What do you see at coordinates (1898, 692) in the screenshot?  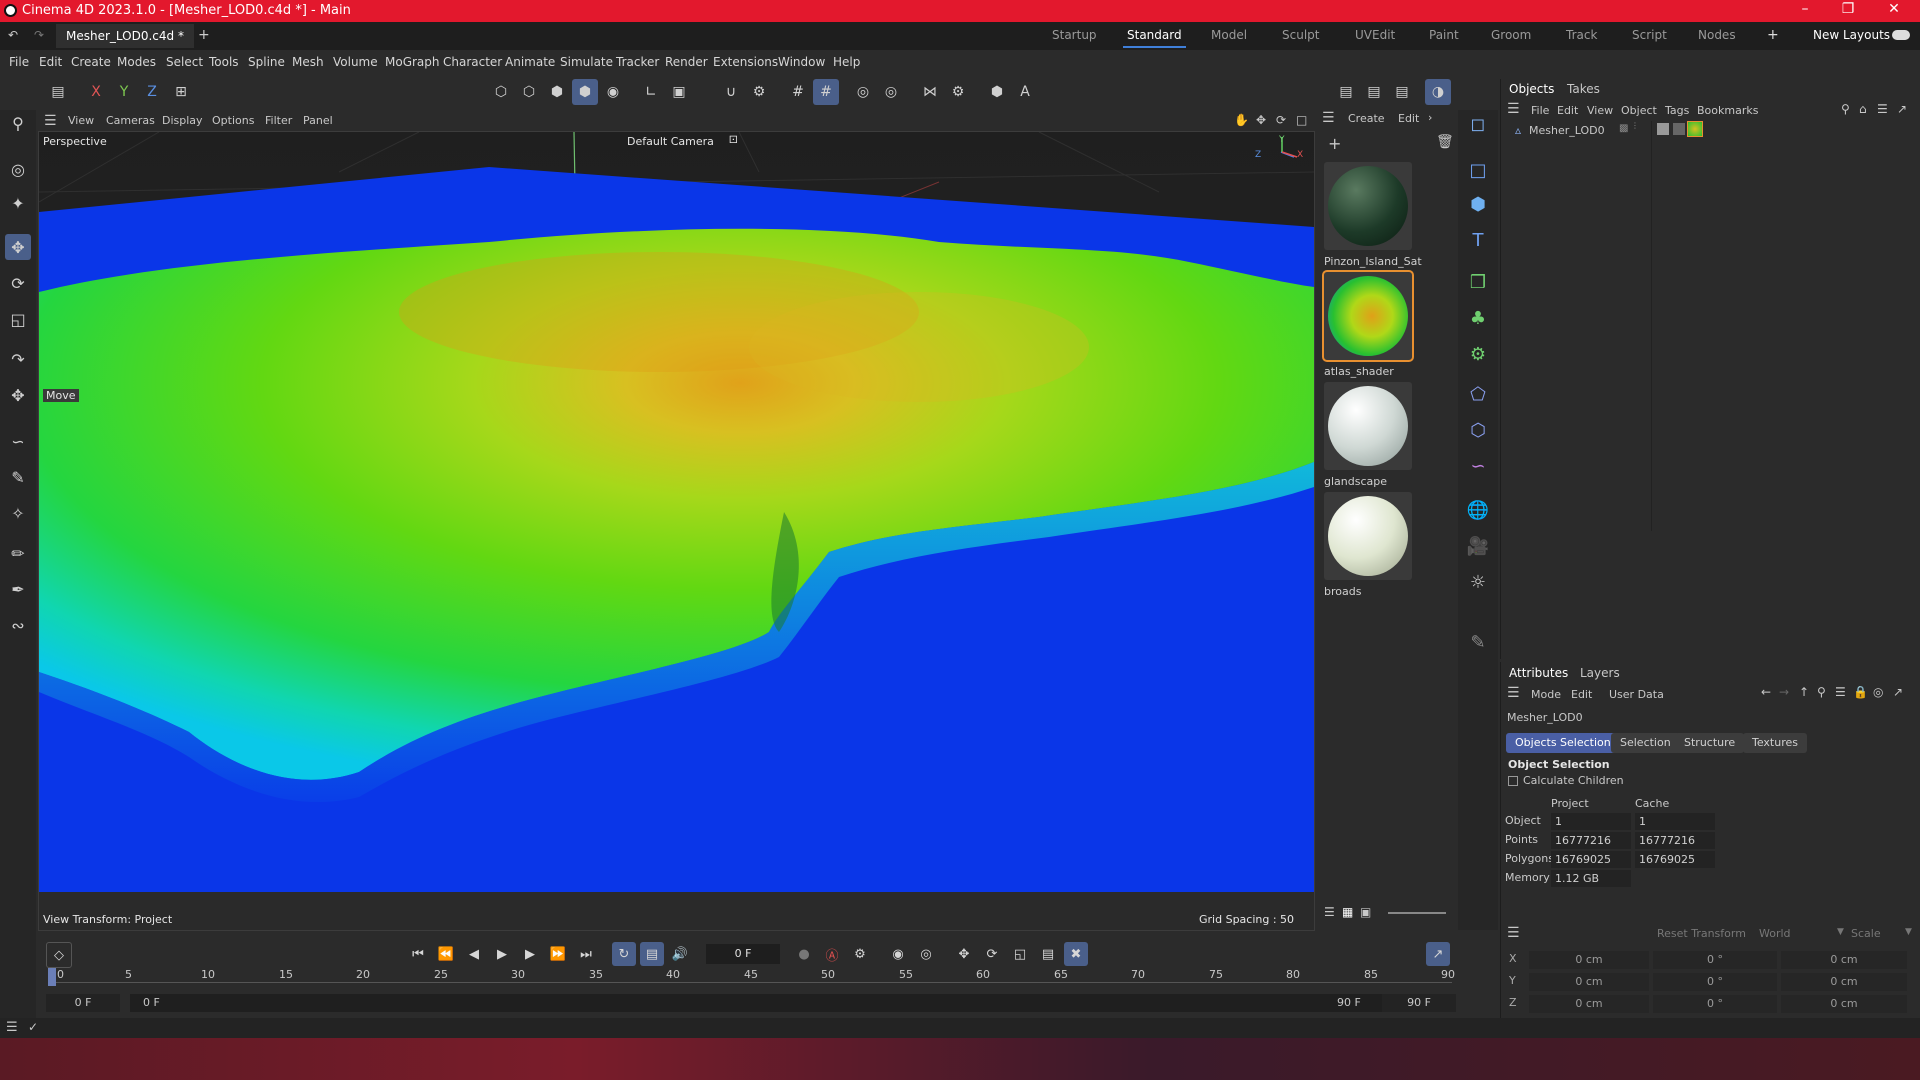 I see `new-attributes-window-icon: ↗` at bounding box center [1898, 692].